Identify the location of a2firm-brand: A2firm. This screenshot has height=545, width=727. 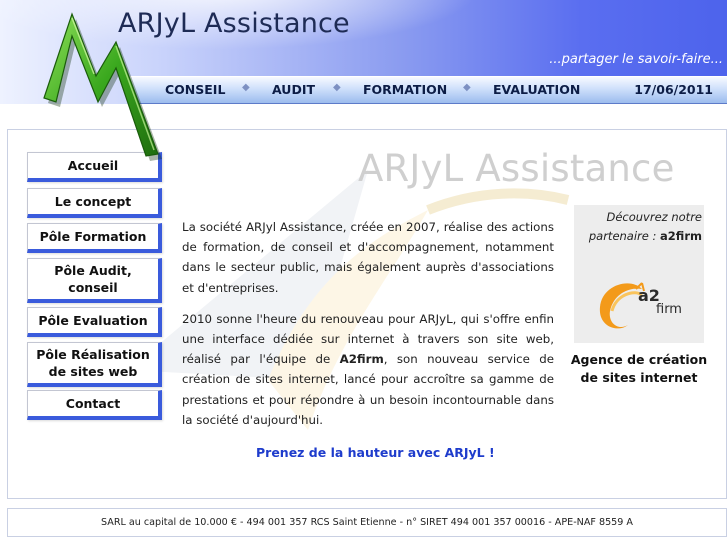
(361, 359).